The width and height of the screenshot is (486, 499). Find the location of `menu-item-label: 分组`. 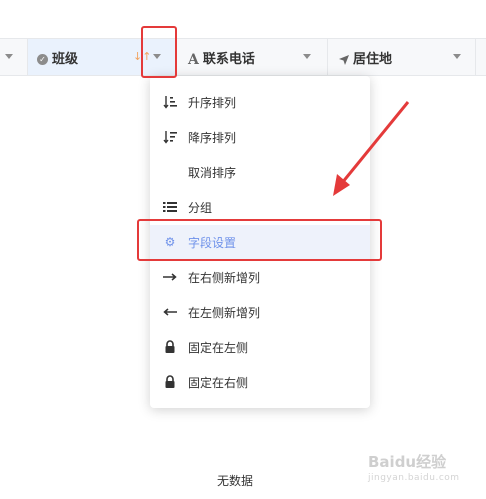

menu-item-label: 分组 is located at coordinates (200, 208).